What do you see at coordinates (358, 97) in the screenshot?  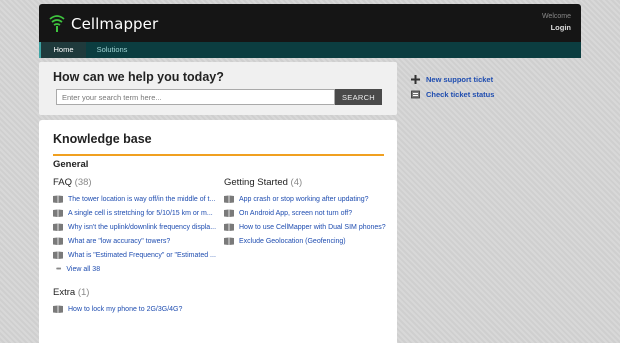 I see `search-button: SEARCH` at bounding box center [358, 97].